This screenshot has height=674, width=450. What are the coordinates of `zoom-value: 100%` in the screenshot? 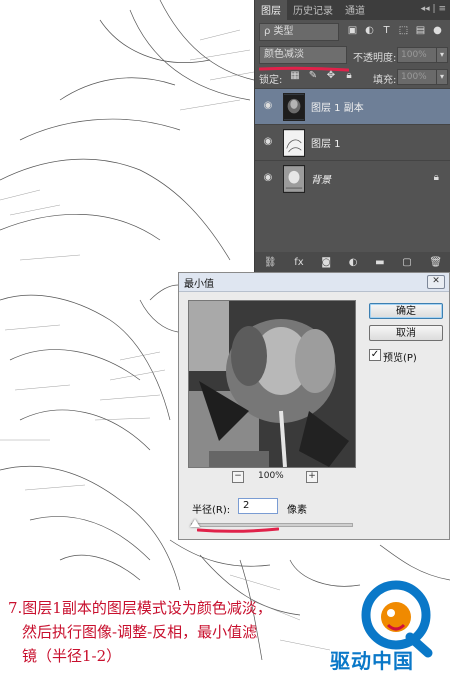 It's located at (271, 476).